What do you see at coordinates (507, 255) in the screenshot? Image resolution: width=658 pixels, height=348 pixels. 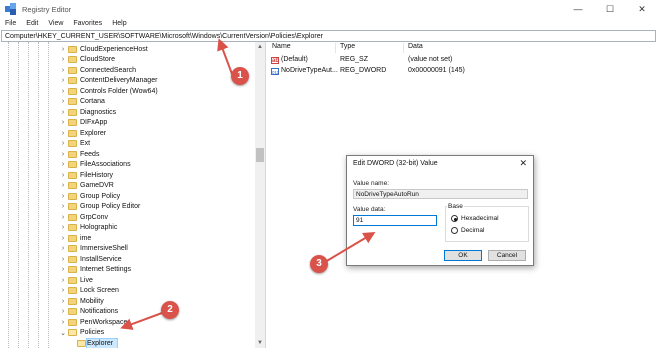 I see `cancel-button: Cancel` at bounding box center [507, 255].